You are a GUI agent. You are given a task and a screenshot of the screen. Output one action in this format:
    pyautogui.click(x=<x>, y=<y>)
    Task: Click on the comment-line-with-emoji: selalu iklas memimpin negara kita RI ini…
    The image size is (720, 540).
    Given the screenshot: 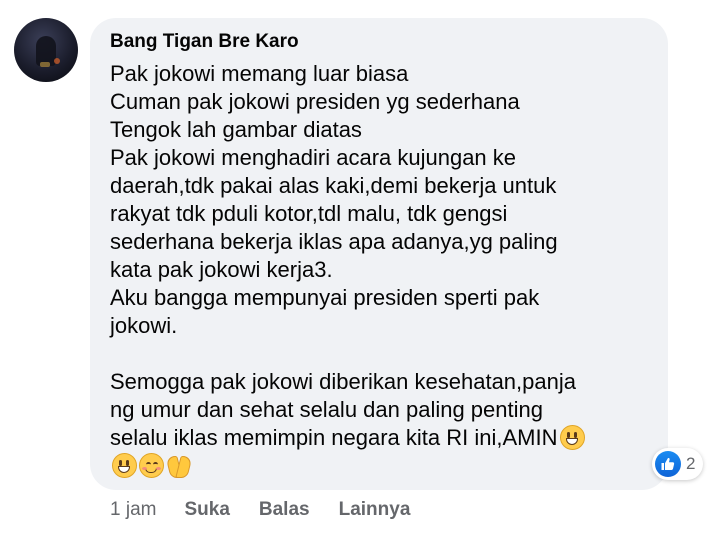 What is the action you would take?
    pyautogui.click(x=379, y=438)
    